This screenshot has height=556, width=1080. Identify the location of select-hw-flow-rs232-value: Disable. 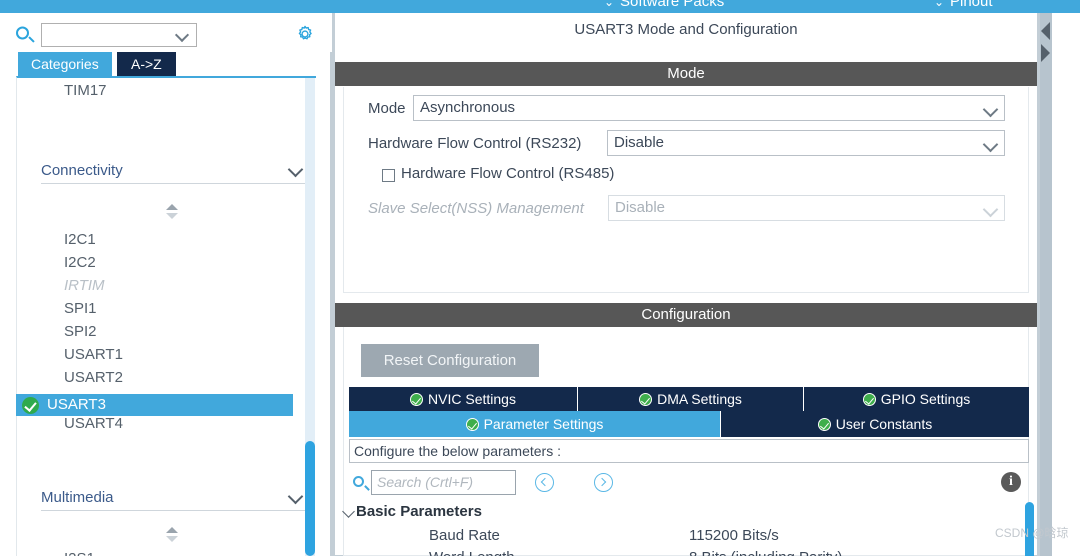
(639, 142).